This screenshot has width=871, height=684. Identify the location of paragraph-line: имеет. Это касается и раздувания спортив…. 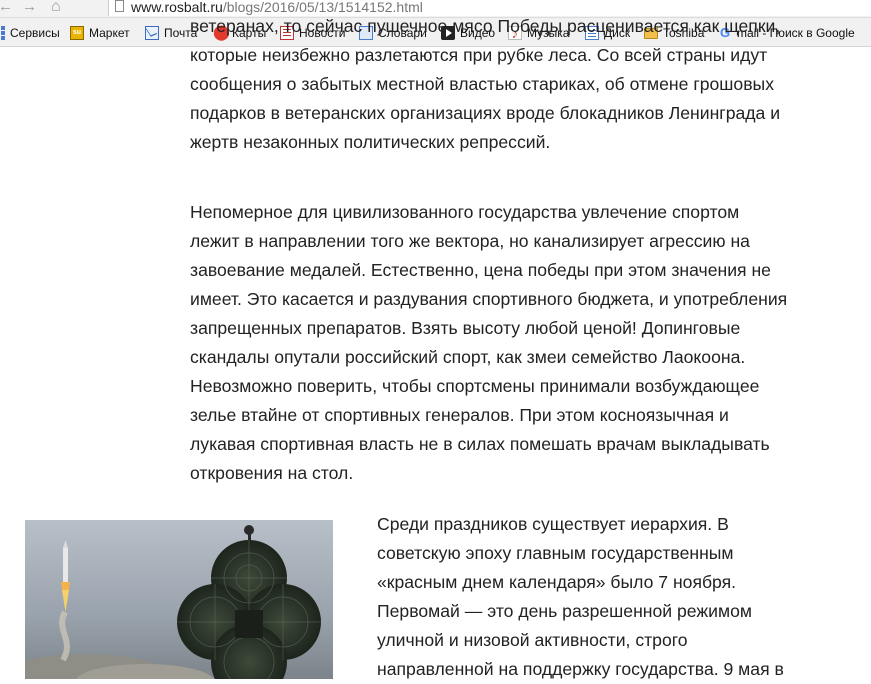
(489, 299).